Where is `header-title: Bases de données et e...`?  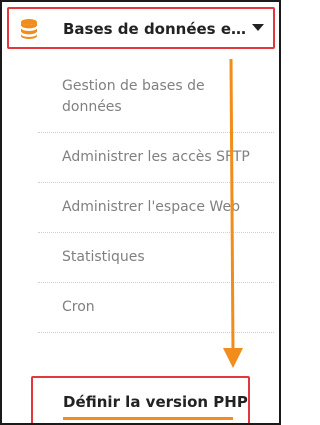 header-title: Bases de données et e... is located at coordinates (158, 29).